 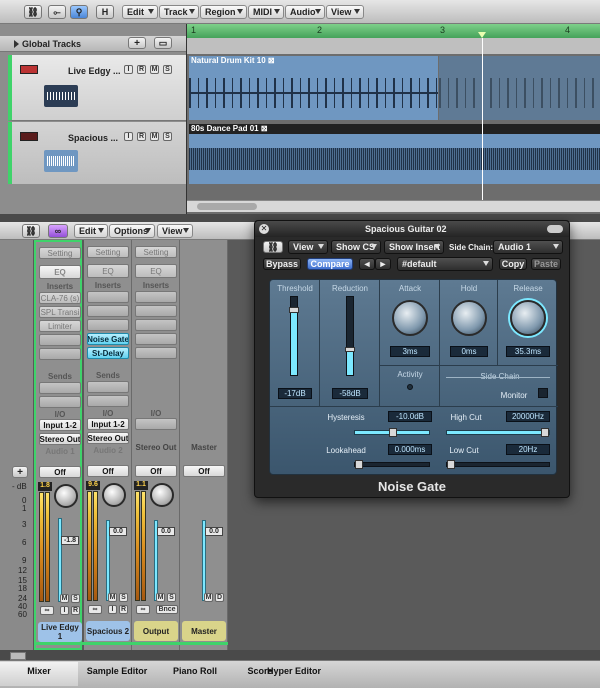 I want to click on strip-3-automation: Off, so click(x=156, y=471).